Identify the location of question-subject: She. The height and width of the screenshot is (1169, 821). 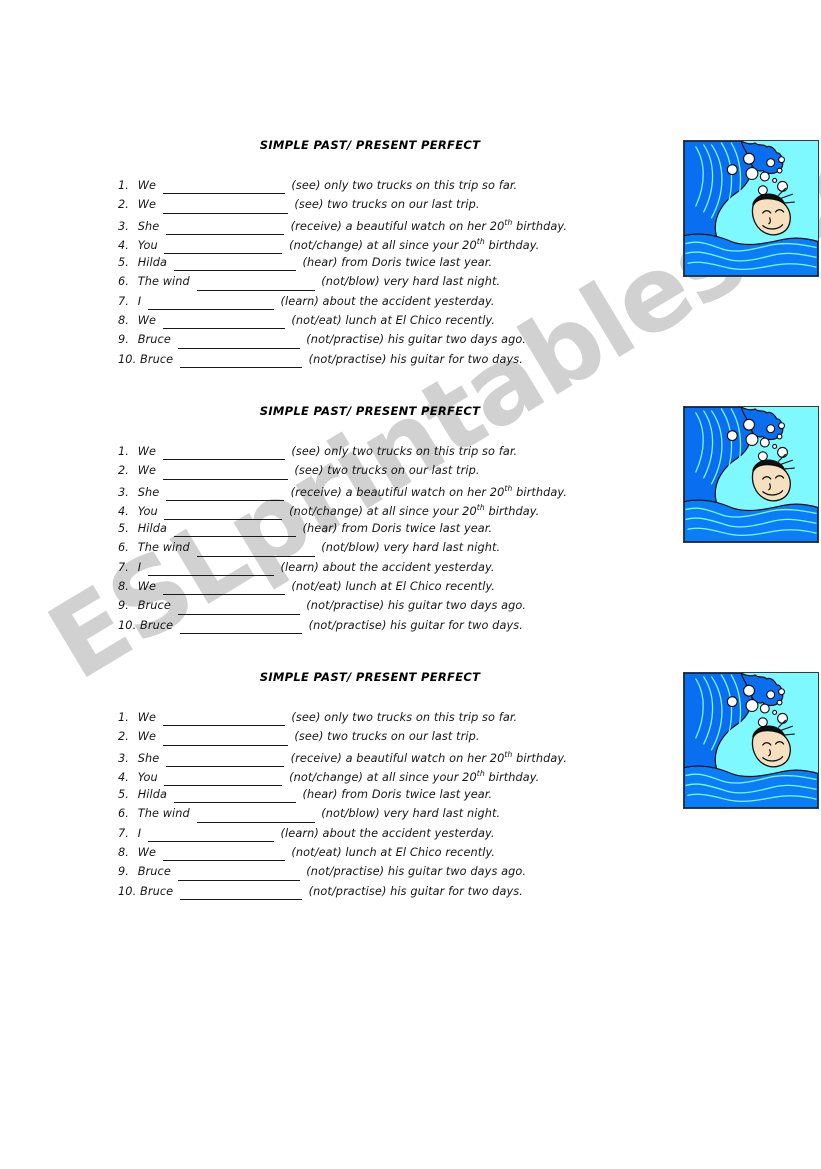
(148, 226).